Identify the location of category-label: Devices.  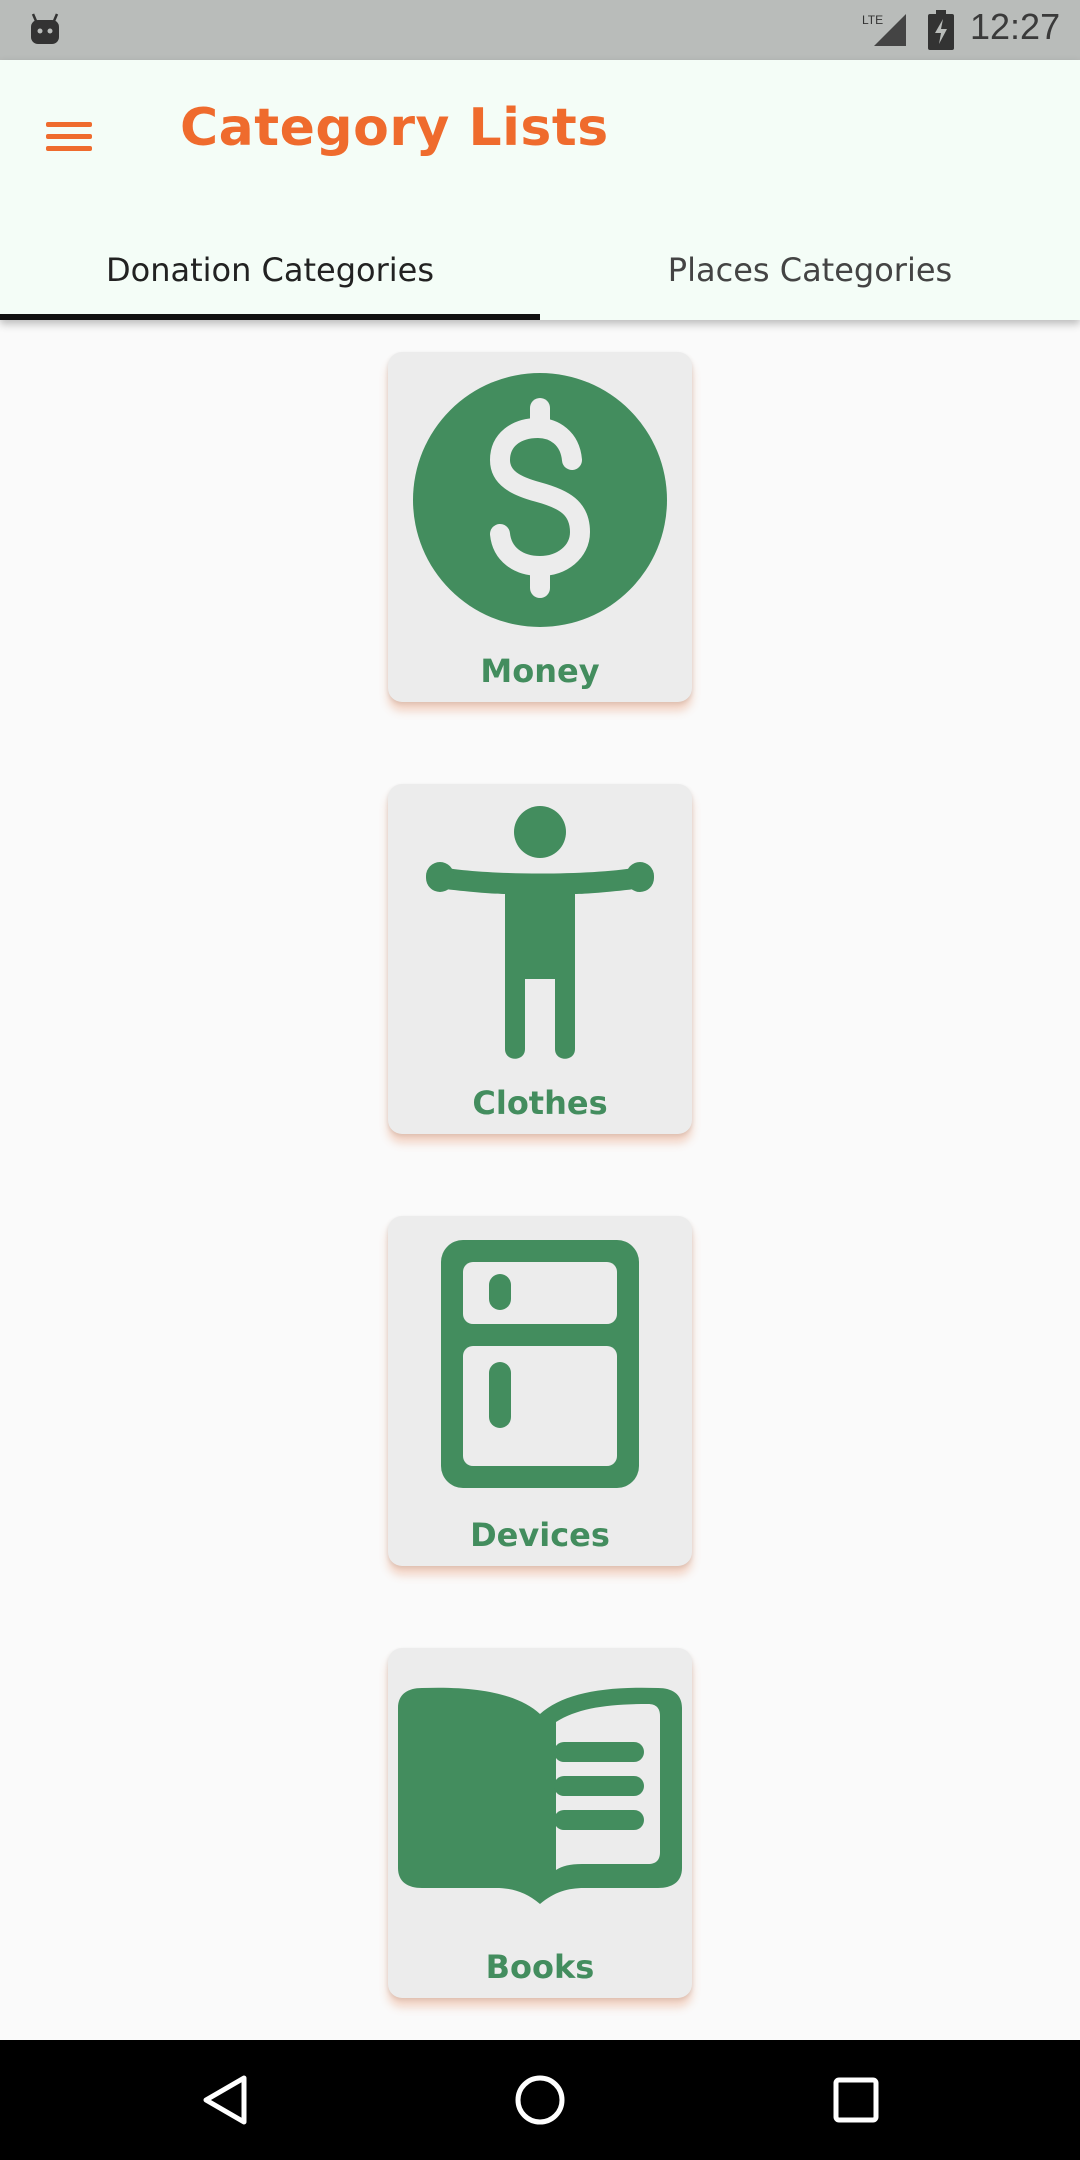
(540, 1535).